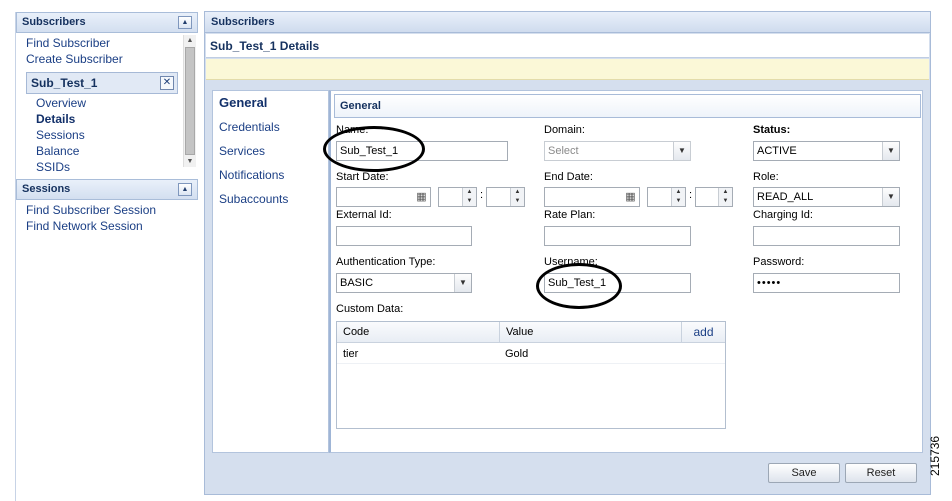  I want to click on status-select-value: ACTIVE, so click(777, 151).